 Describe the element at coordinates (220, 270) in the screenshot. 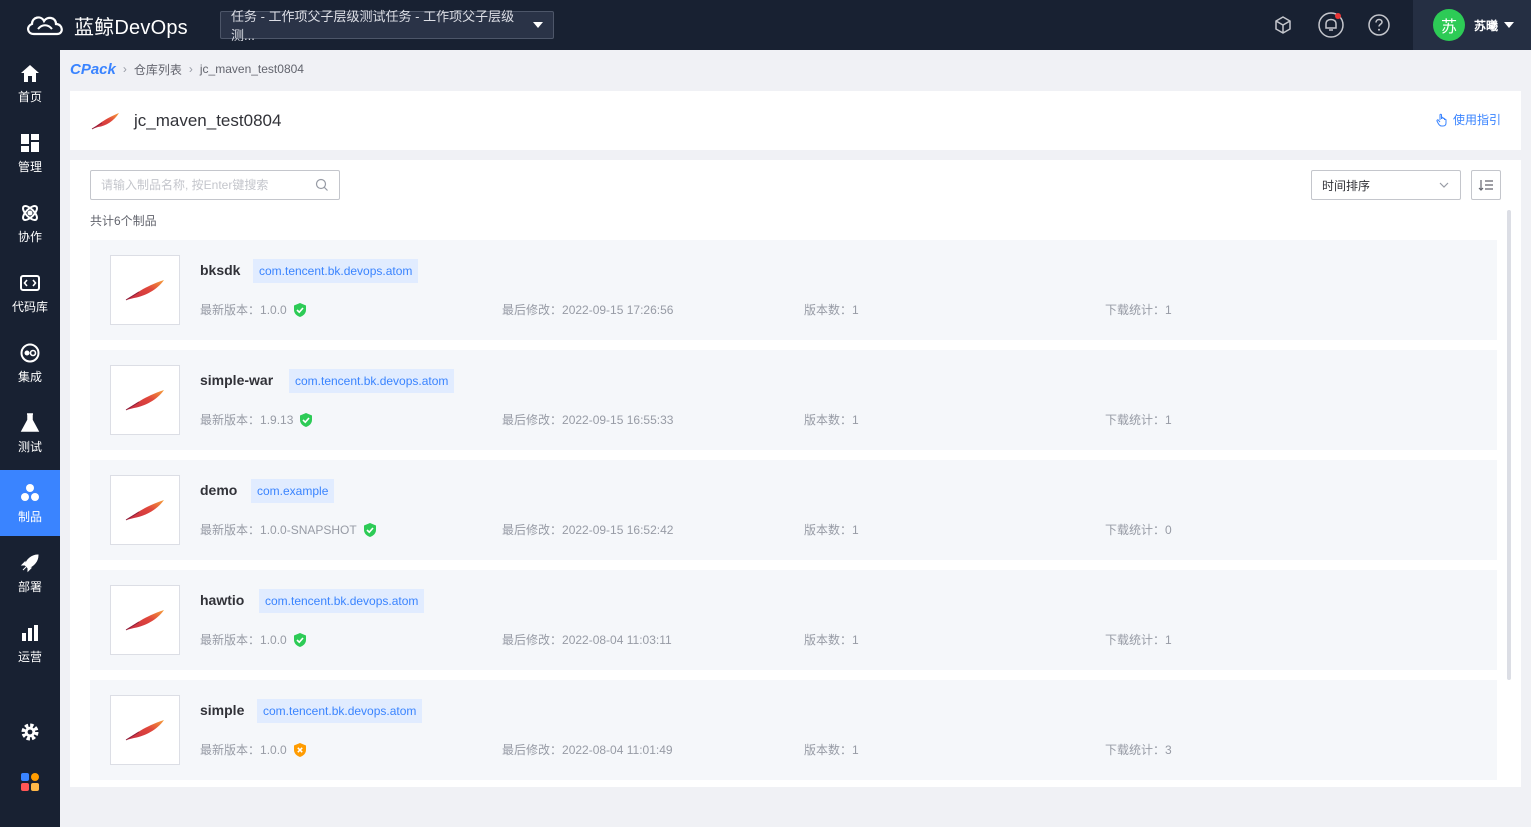

I see `package-name: bksdk` at that location.